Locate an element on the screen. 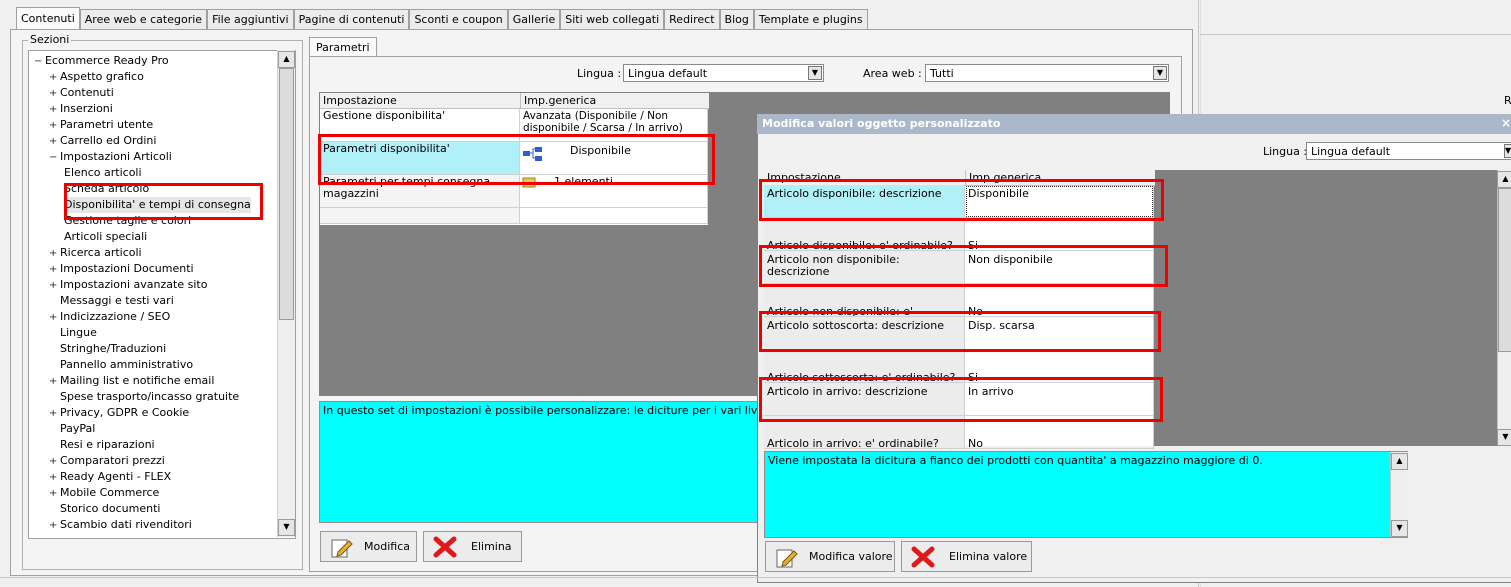 This screenshot has width=1511, height=587. tree-item: + Aspetto grafico is located at coordinates (96, 77).